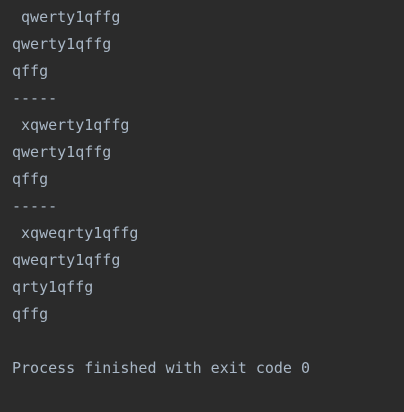 The image size is (404, 412). Describe the element at coordinates (161, 368) in the screenshot. I see `process-exit-message: Process finished with exit code 0` at that location.